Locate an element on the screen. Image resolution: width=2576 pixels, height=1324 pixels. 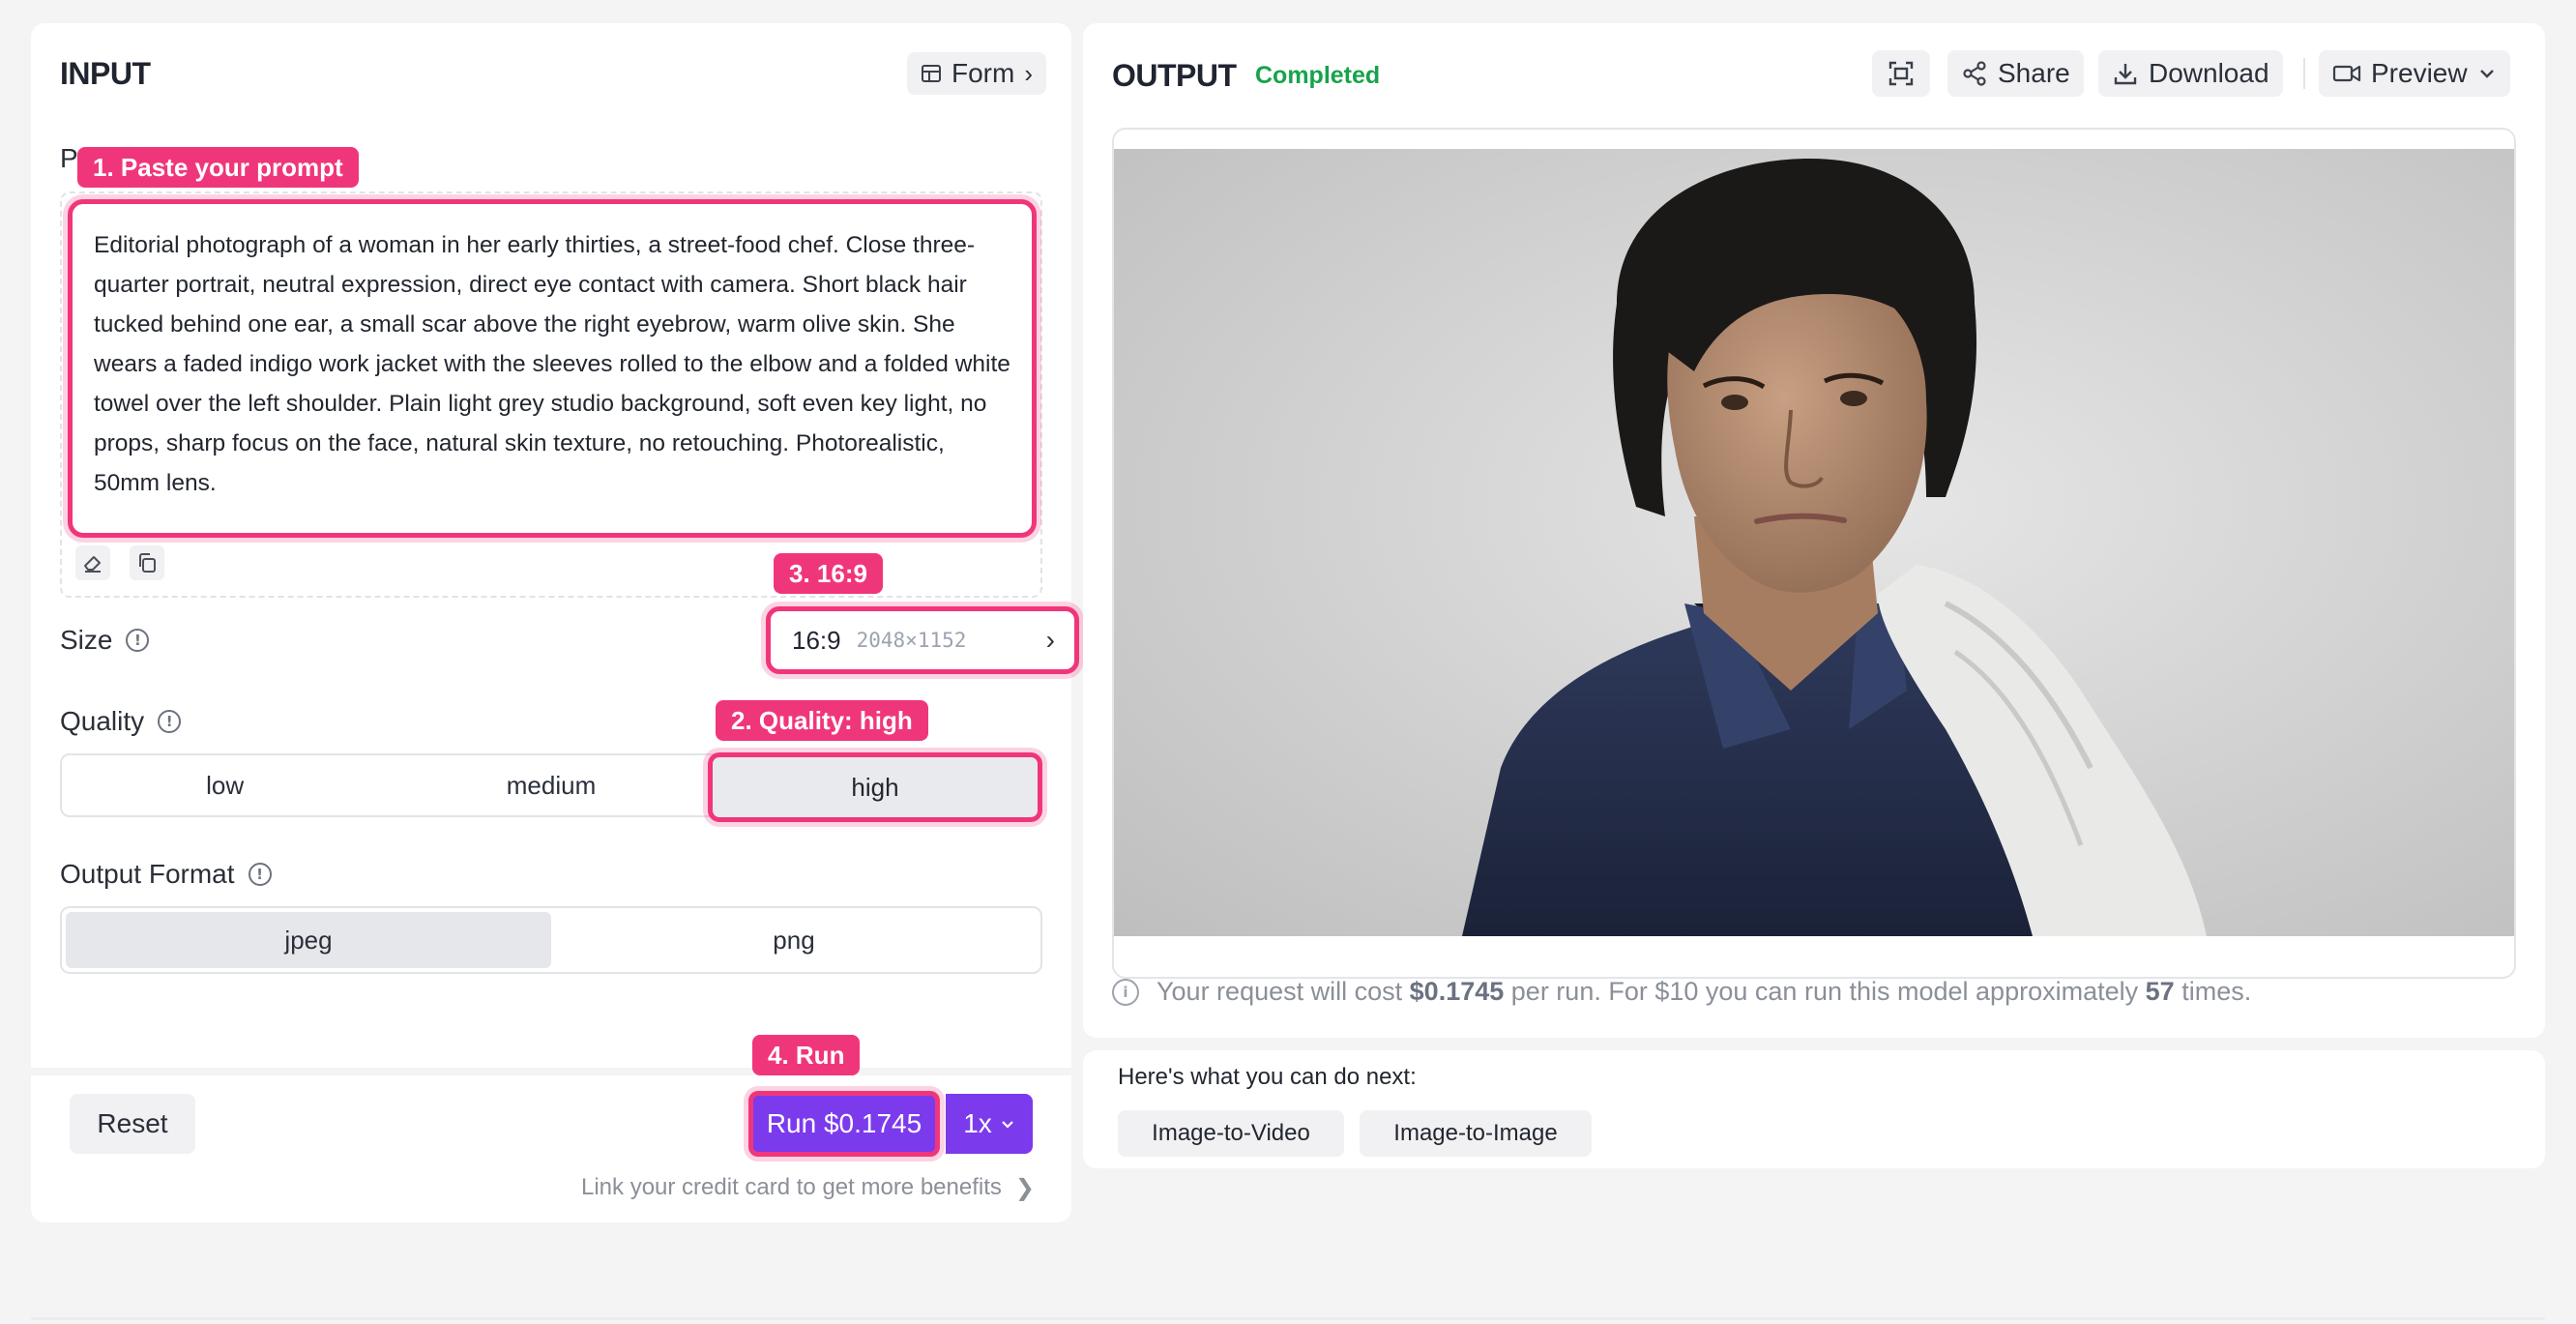
step-badge-prompt: 1. Paste your prompt is located at coordinates (218, 168).